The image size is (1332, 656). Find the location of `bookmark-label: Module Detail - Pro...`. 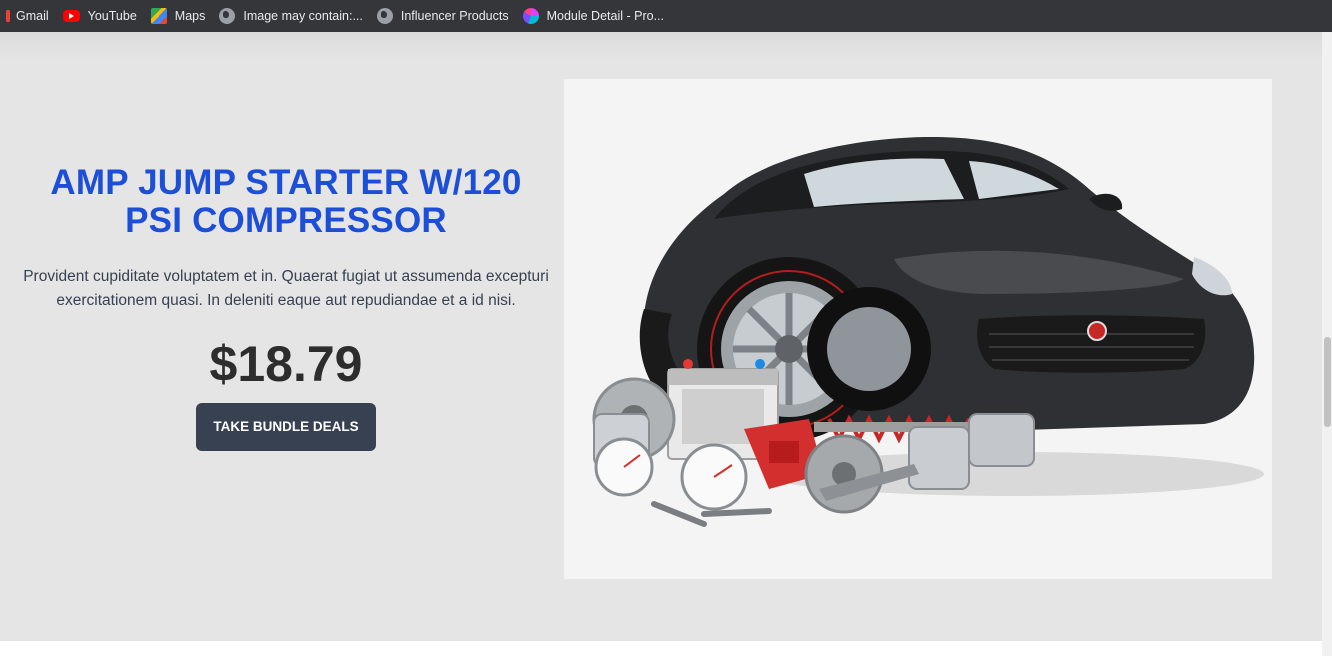

bookmark-label: Module Detail - Pro... is located at coordinates (605, 16).